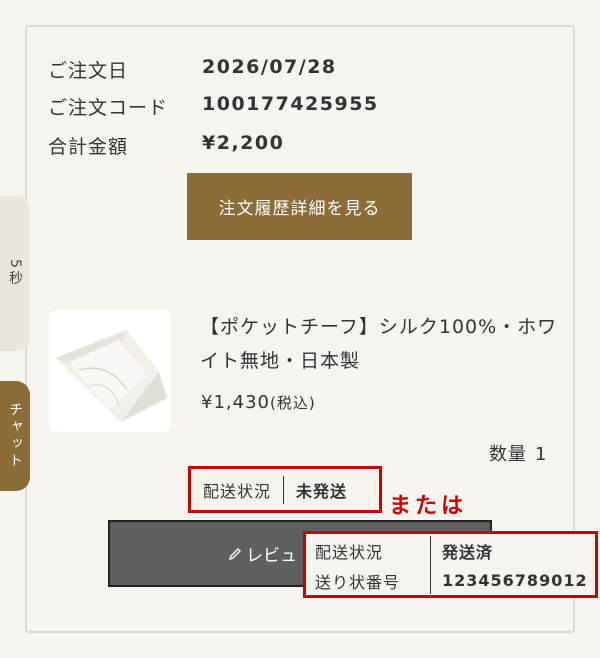 The image size is (600, 658). What do you see at coordinates (541, 454) in the screenshot?
I see `quantity-value: 1` at bounding box center [541, 454].